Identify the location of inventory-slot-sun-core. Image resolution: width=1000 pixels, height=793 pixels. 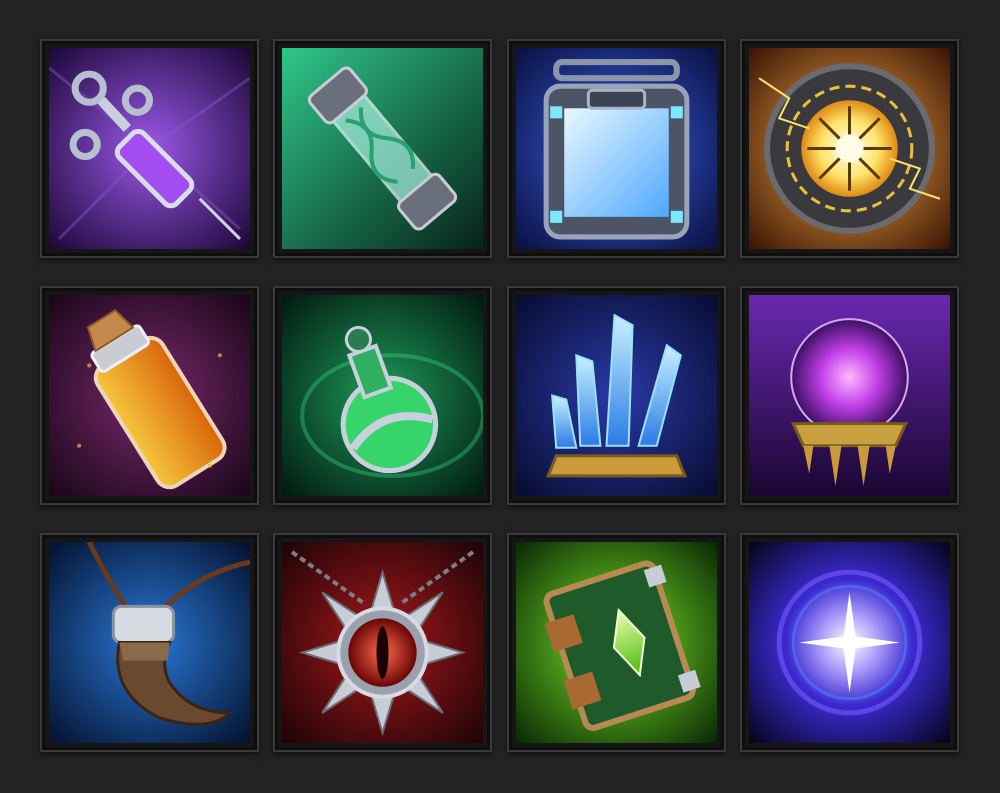
(849, 148).